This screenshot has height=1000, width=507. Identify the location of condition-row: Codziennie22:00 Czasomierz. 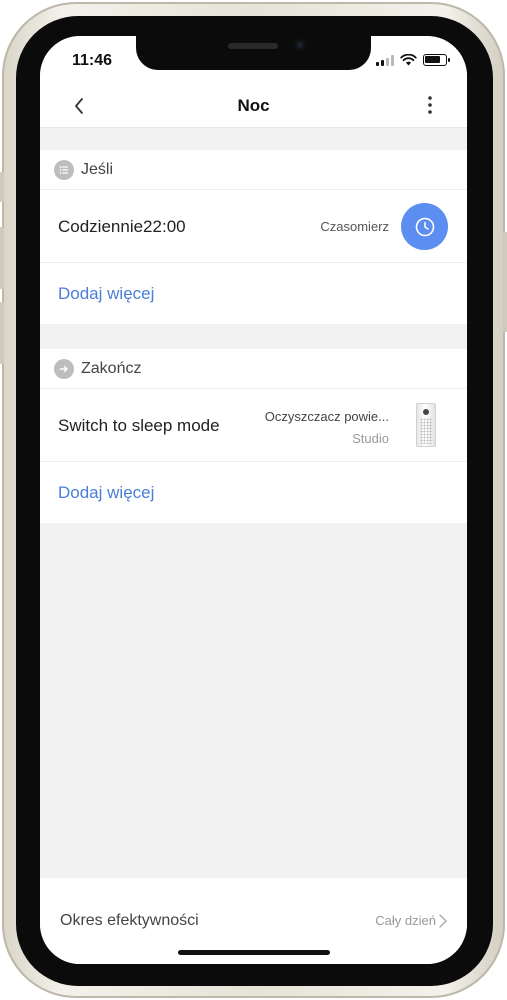
(253, 226).